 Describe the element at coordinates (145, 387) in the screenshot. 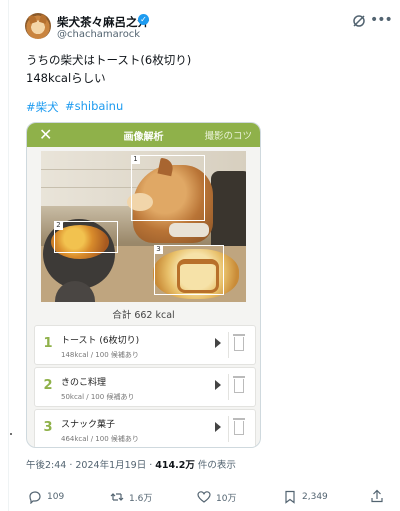

I see `food-item: 2 きのこ料理 50kcal / 100 候補あり` at that location.